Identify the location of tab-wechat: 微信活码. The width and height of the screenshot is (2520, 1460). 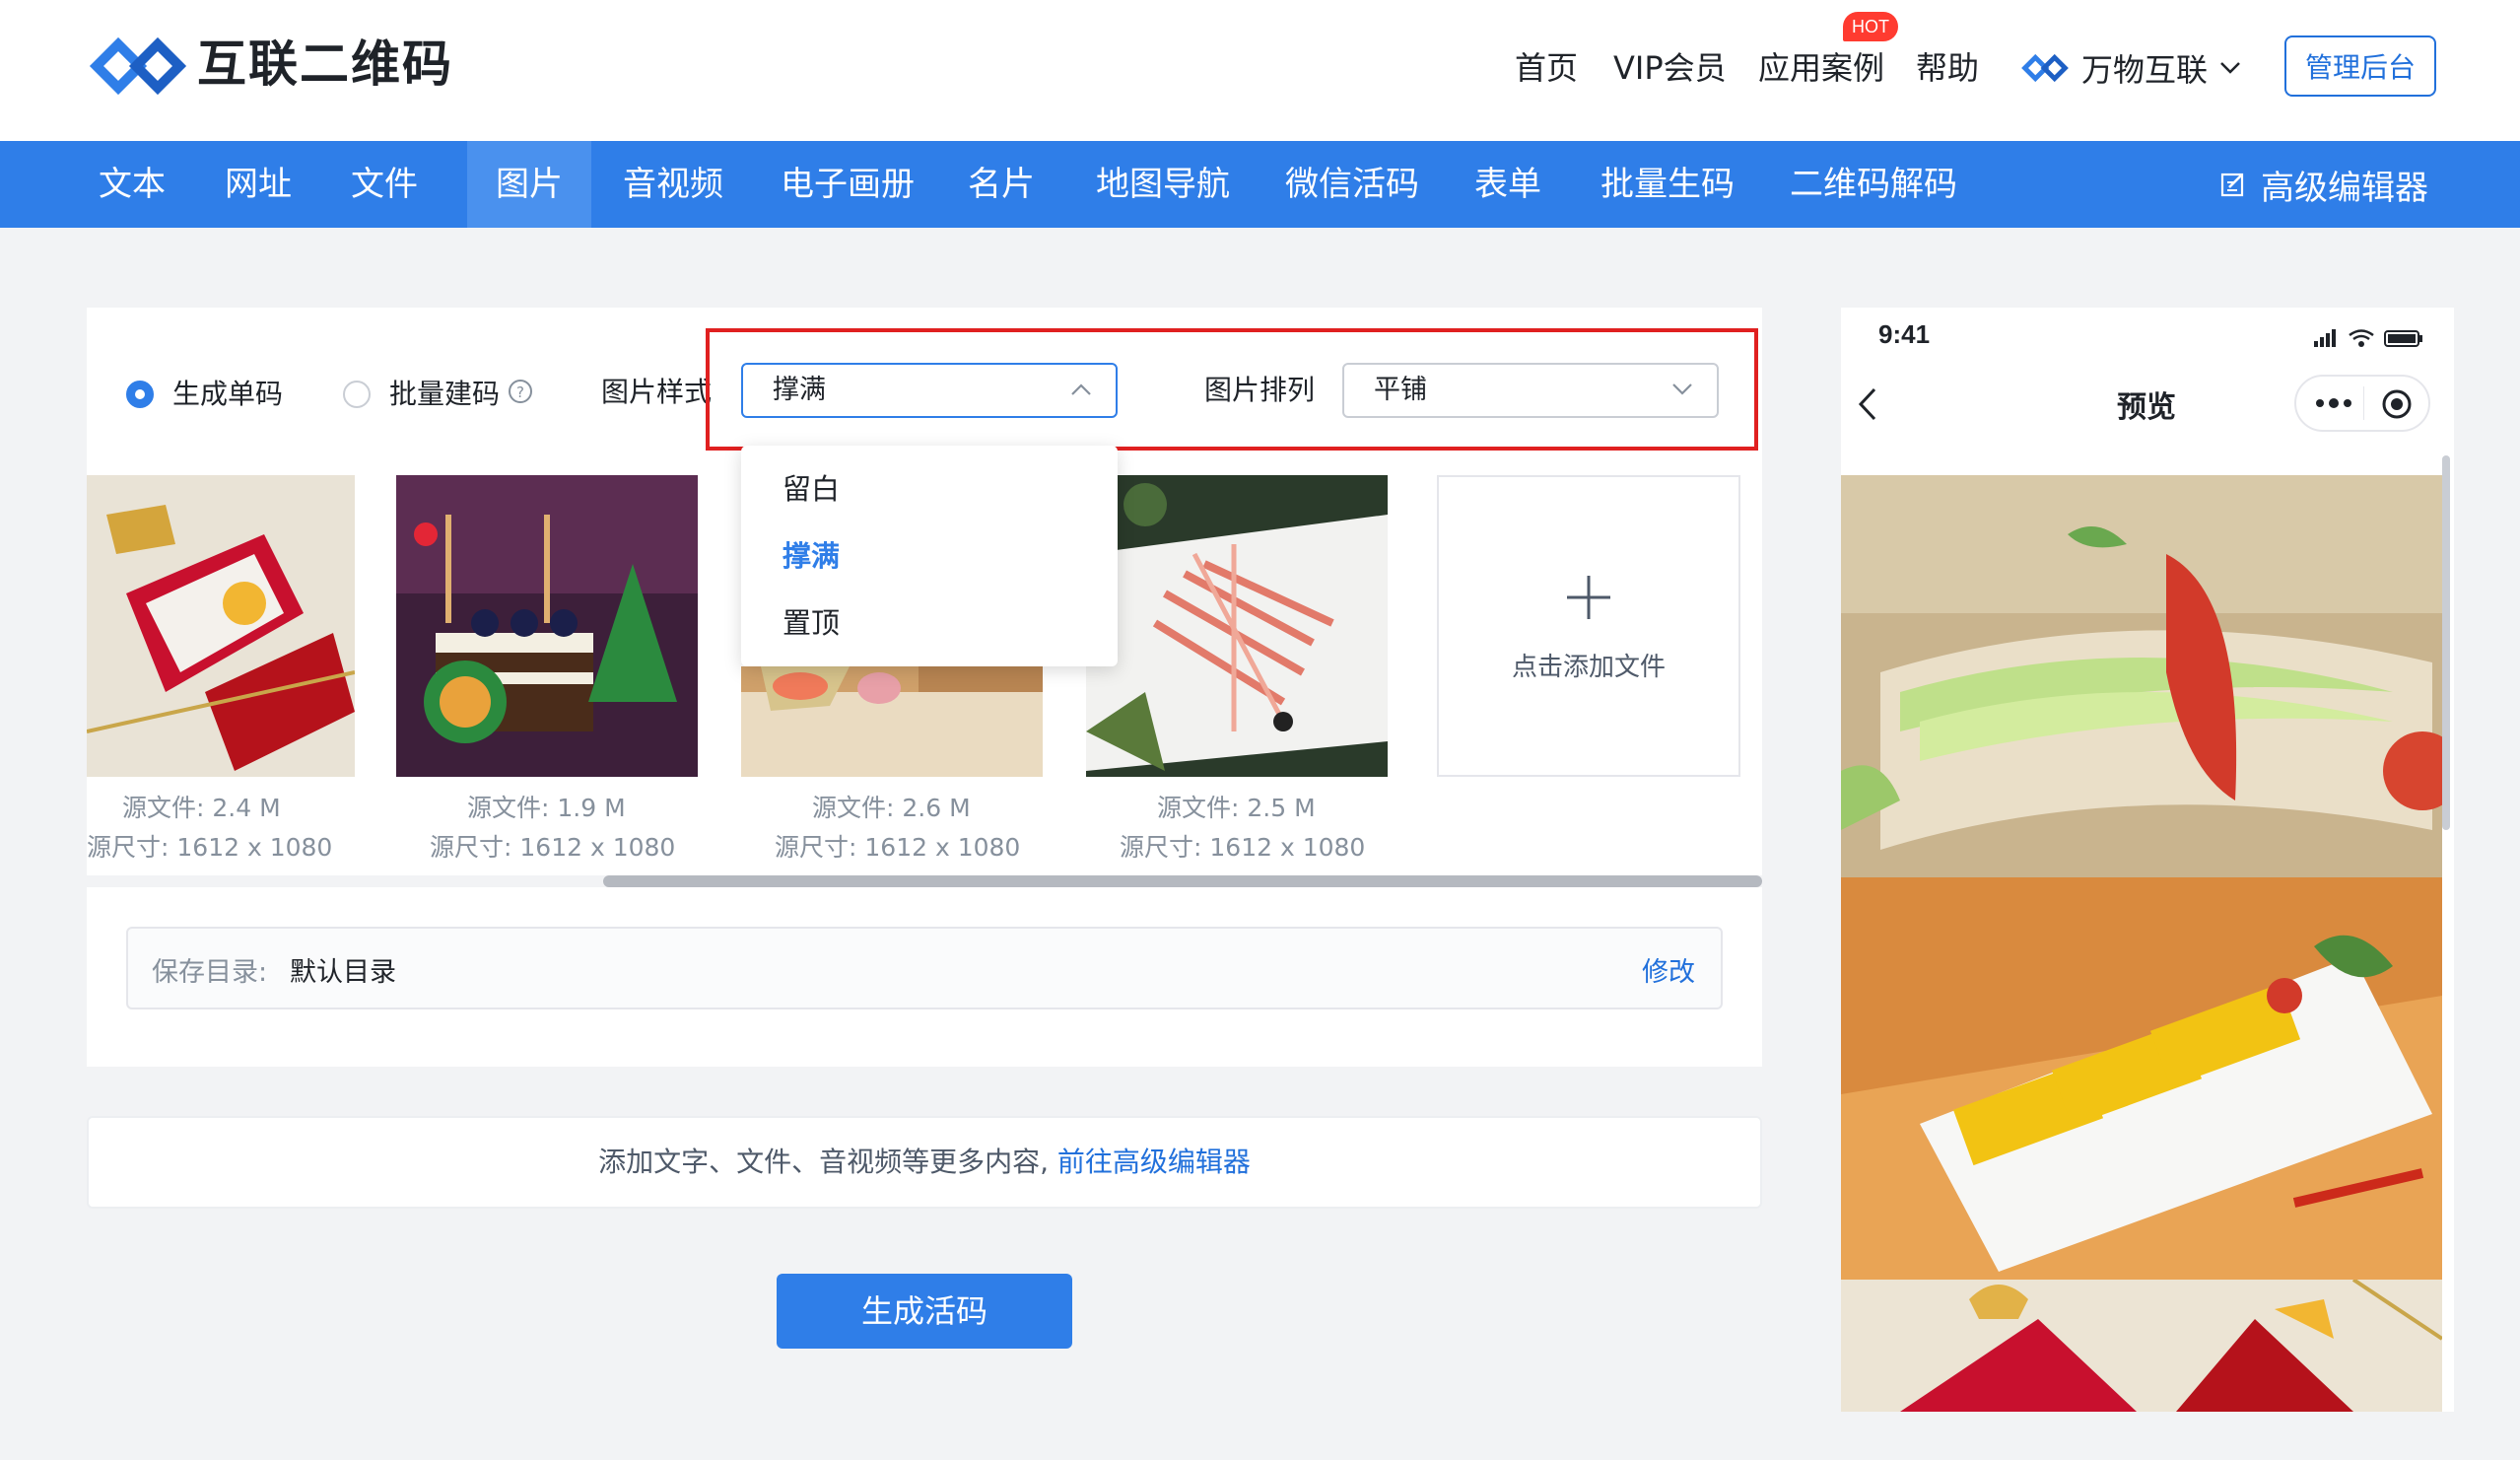
(1352, 184).